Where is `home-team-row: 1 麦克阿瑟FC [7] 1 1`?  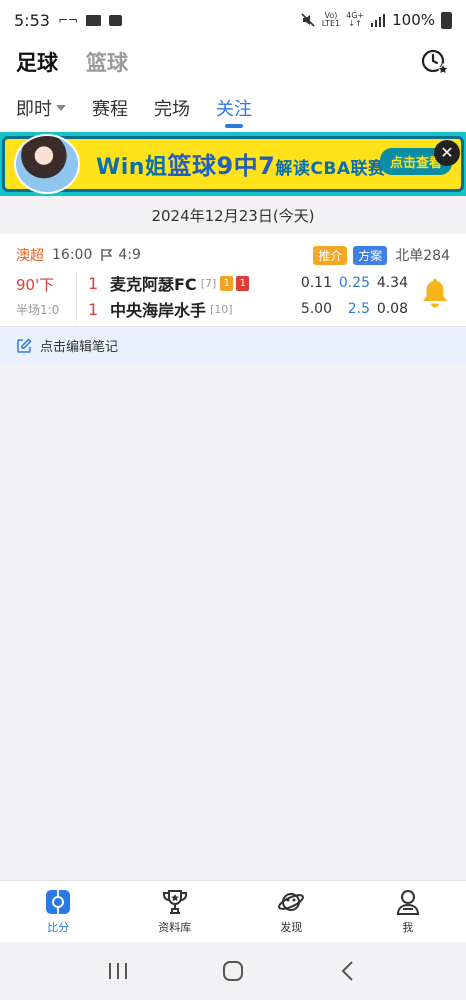
home-team-row: 1 麦克阿瑟FC [7] 1 1 is located at coordinates (170, 283).